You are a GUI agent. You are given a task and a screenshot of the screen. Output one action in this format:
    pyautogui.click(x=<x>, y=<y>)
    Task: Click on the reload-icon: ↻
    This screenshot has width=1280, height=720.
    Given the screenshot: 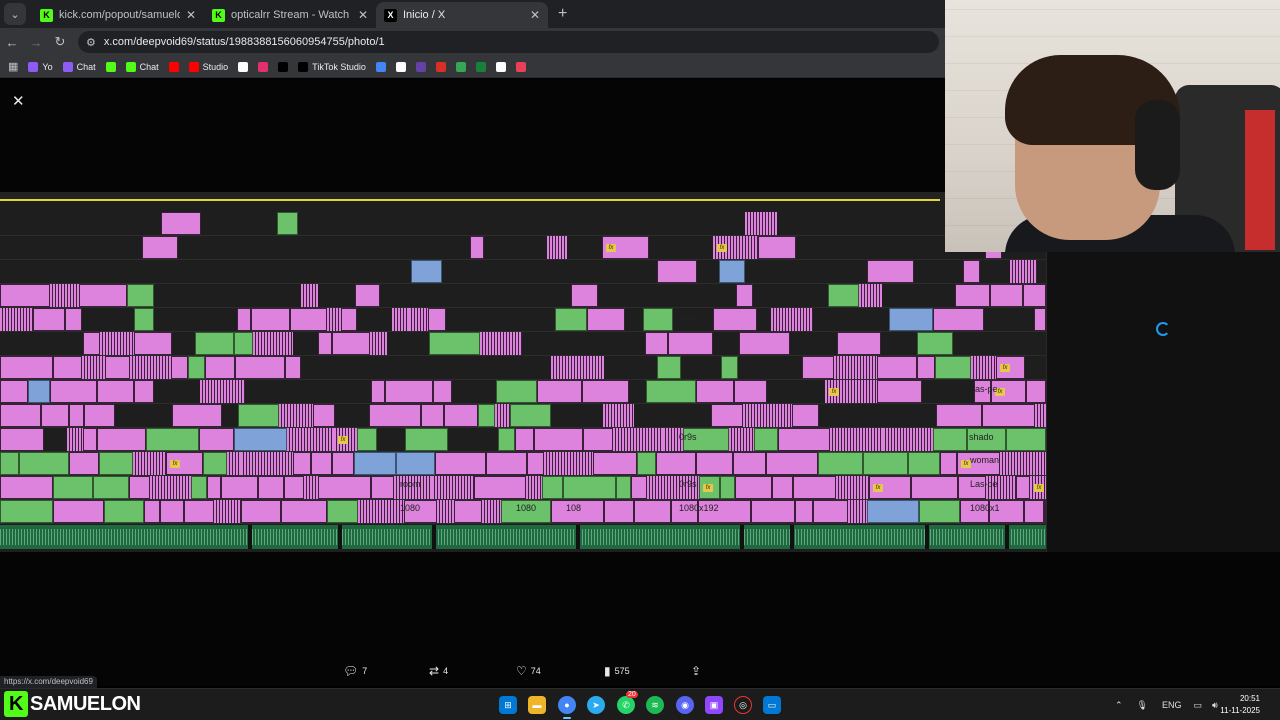 What is the action you would take?
    pyautogui.click(x=60, y=42)
    